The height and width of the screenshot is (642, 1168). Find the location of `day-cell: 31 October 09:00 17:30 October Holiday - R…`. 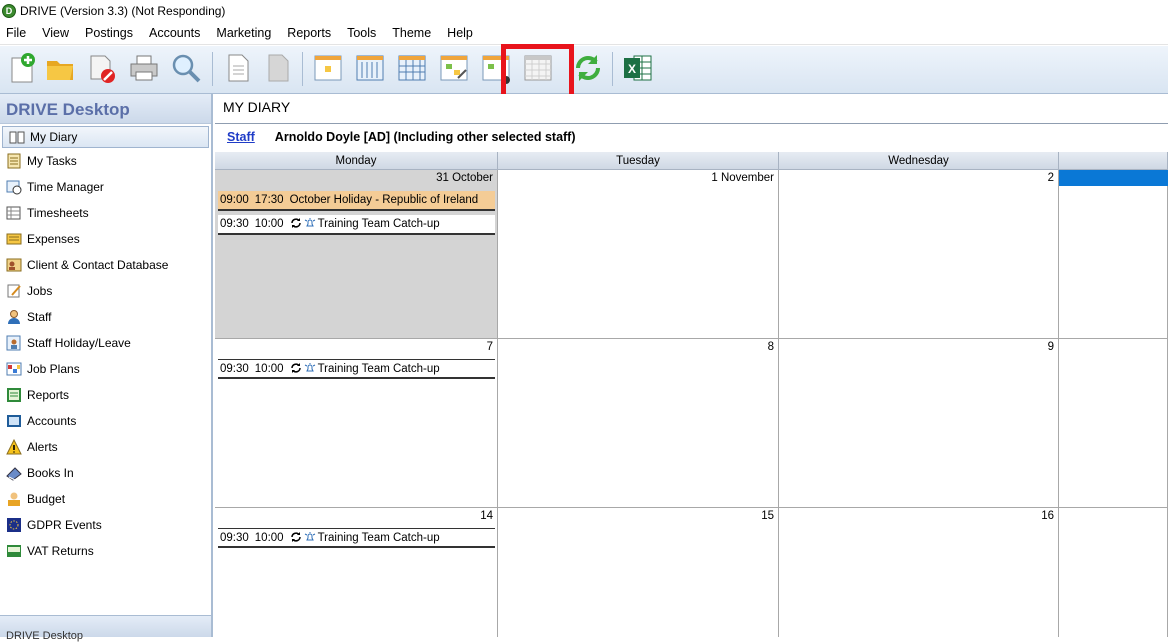

day-cell: 31 October 09:00 17:30 October Holiday - R… is located at coordinates (356, 254).